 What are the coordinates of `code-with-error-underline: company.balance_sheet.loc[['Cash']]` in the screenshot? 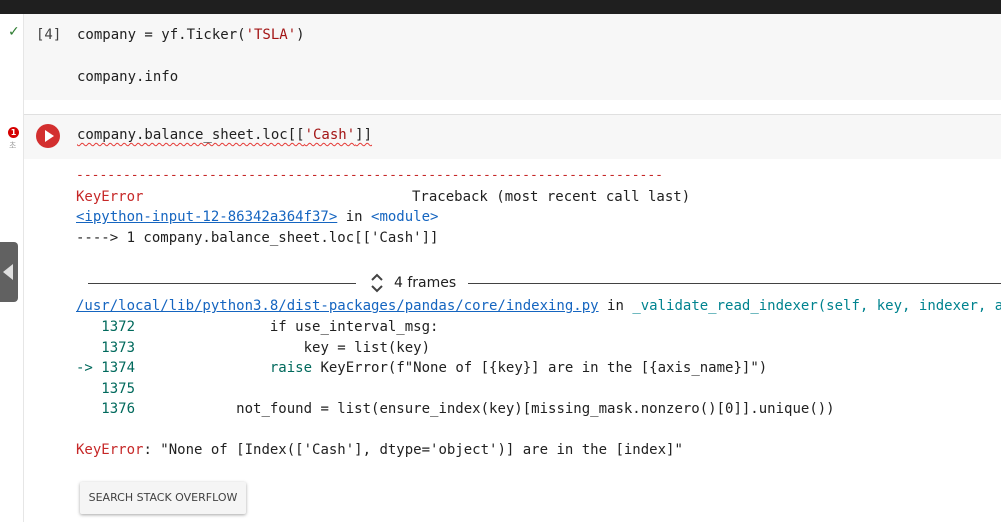 It's located at (224, 135).